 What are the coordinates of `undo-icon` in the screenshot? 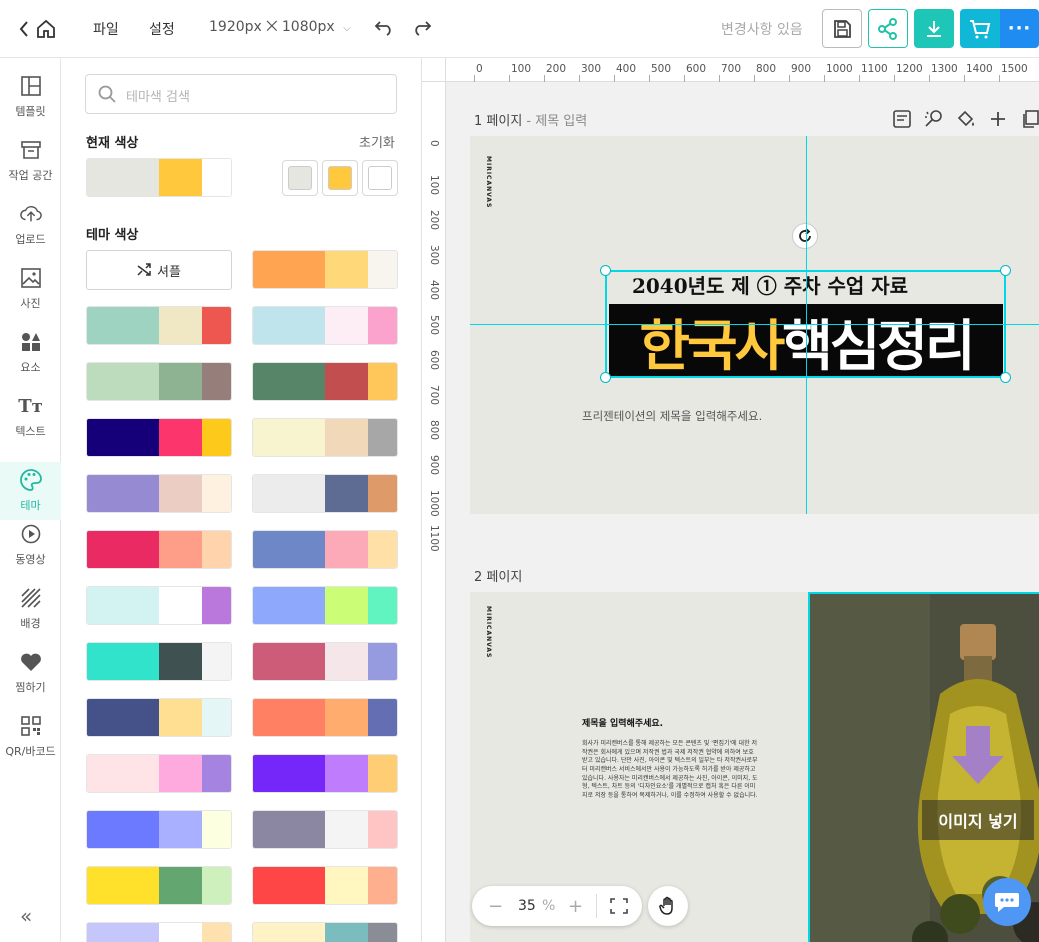 It's located at (384, 29).